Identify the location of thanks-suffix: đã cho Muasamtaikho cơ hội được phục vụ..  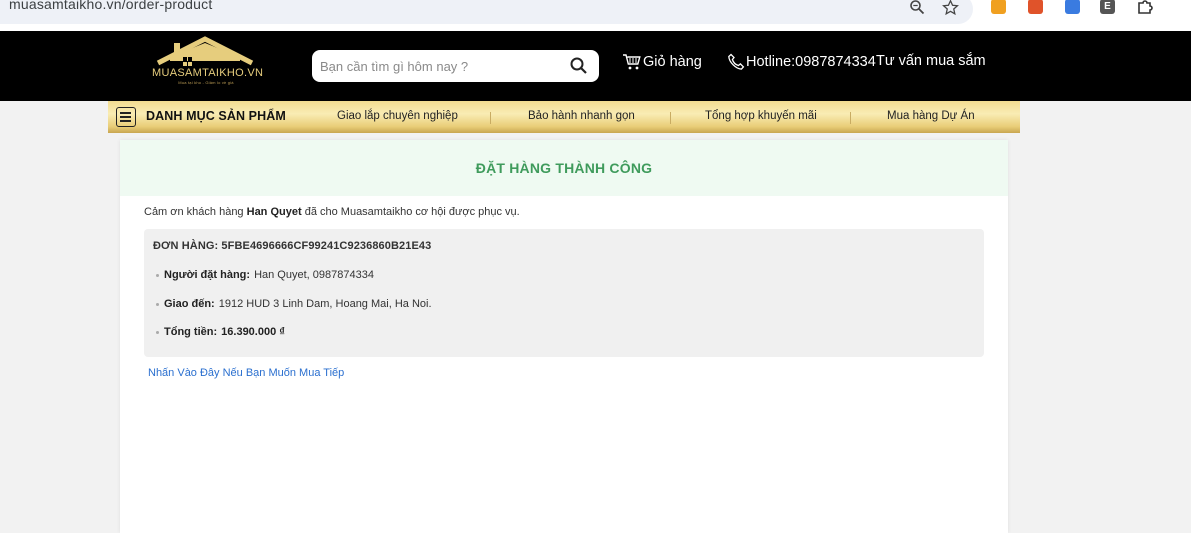
(412, 212).